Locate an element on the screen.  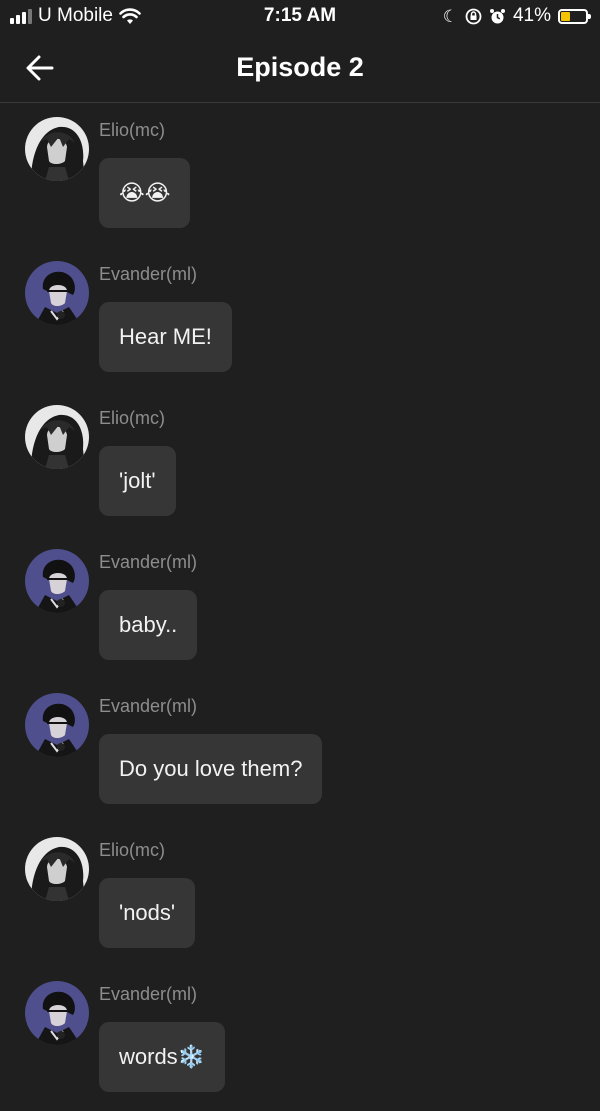
message-bubble: baby.. is located at coordinates (148, 625).